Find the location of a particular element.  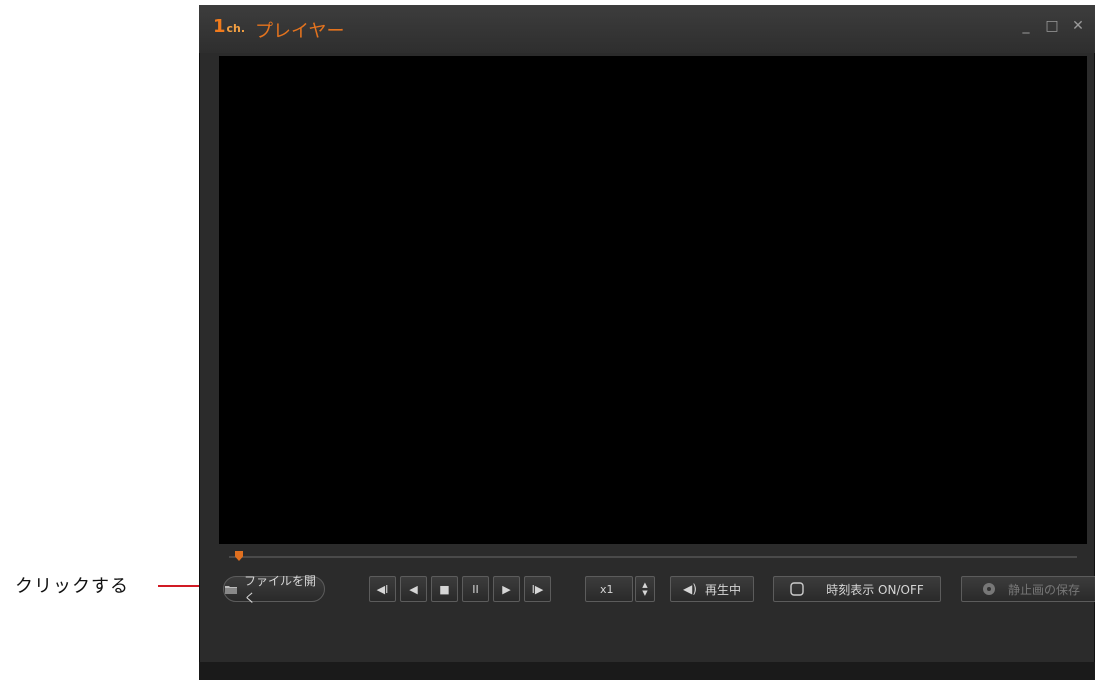

window-controls: _ □ ✕ is located at coordinates (1052, 26).